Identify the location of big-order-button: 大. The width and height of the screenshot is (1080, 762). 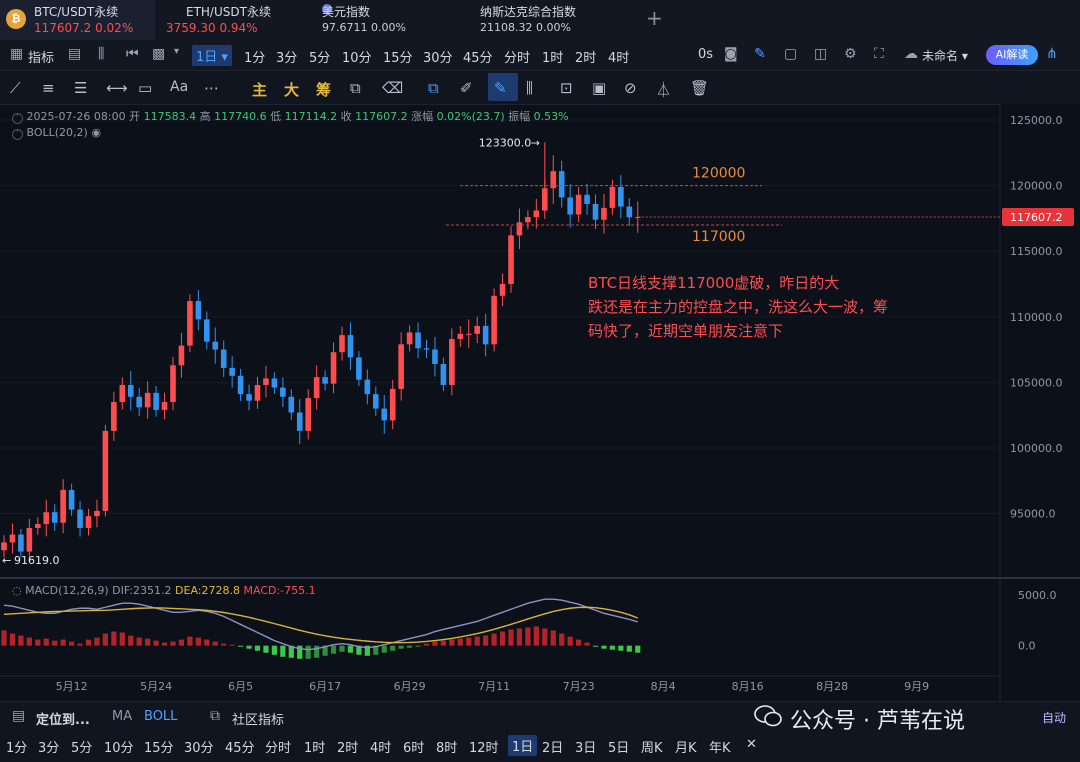
(291, 89).